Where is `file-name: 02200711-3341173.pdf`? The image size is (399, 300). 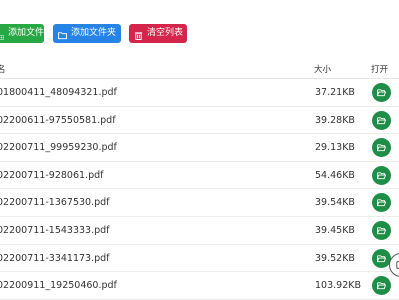 file-name: 02200711-3341173.pdf is located at coordinates (55, 258).